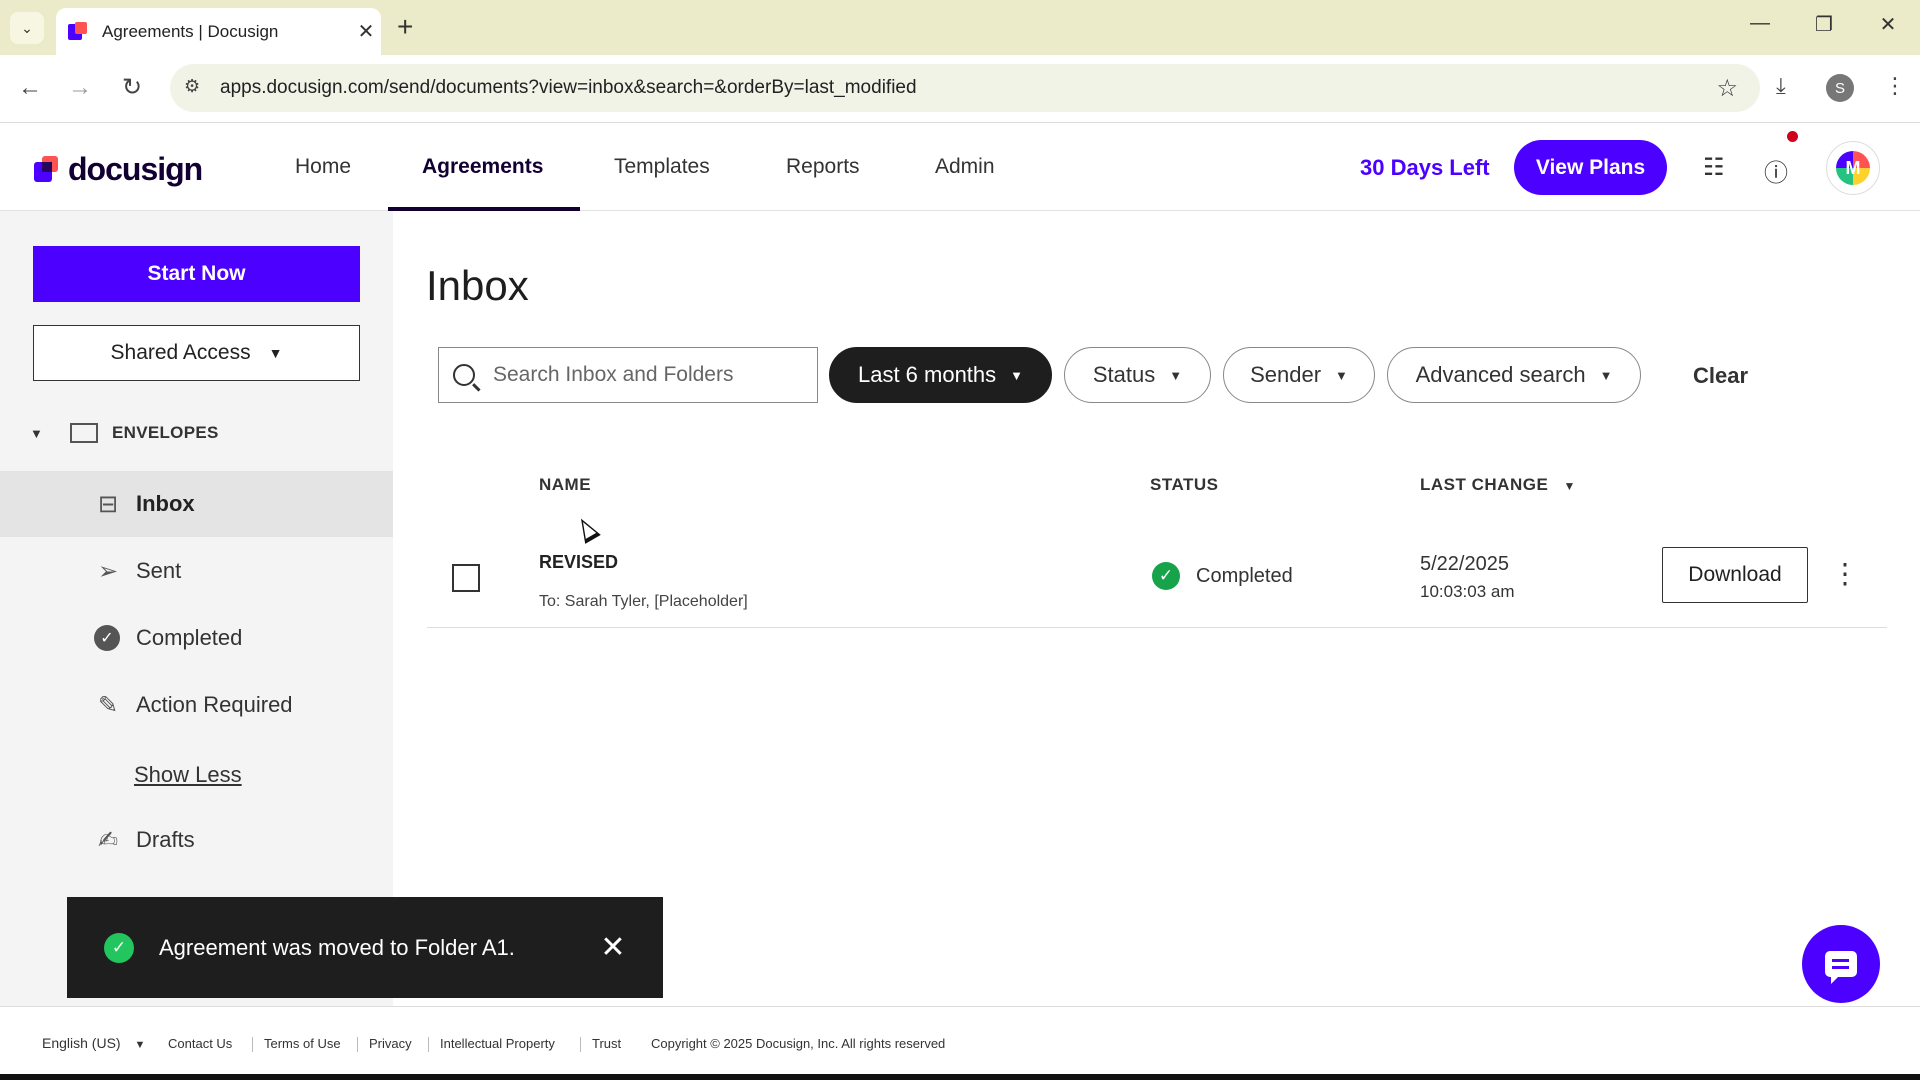 The height and width of the screenshot is (1080, 1920). I want to click on status-filter-chip: Status ▼, so click(1137, 375).